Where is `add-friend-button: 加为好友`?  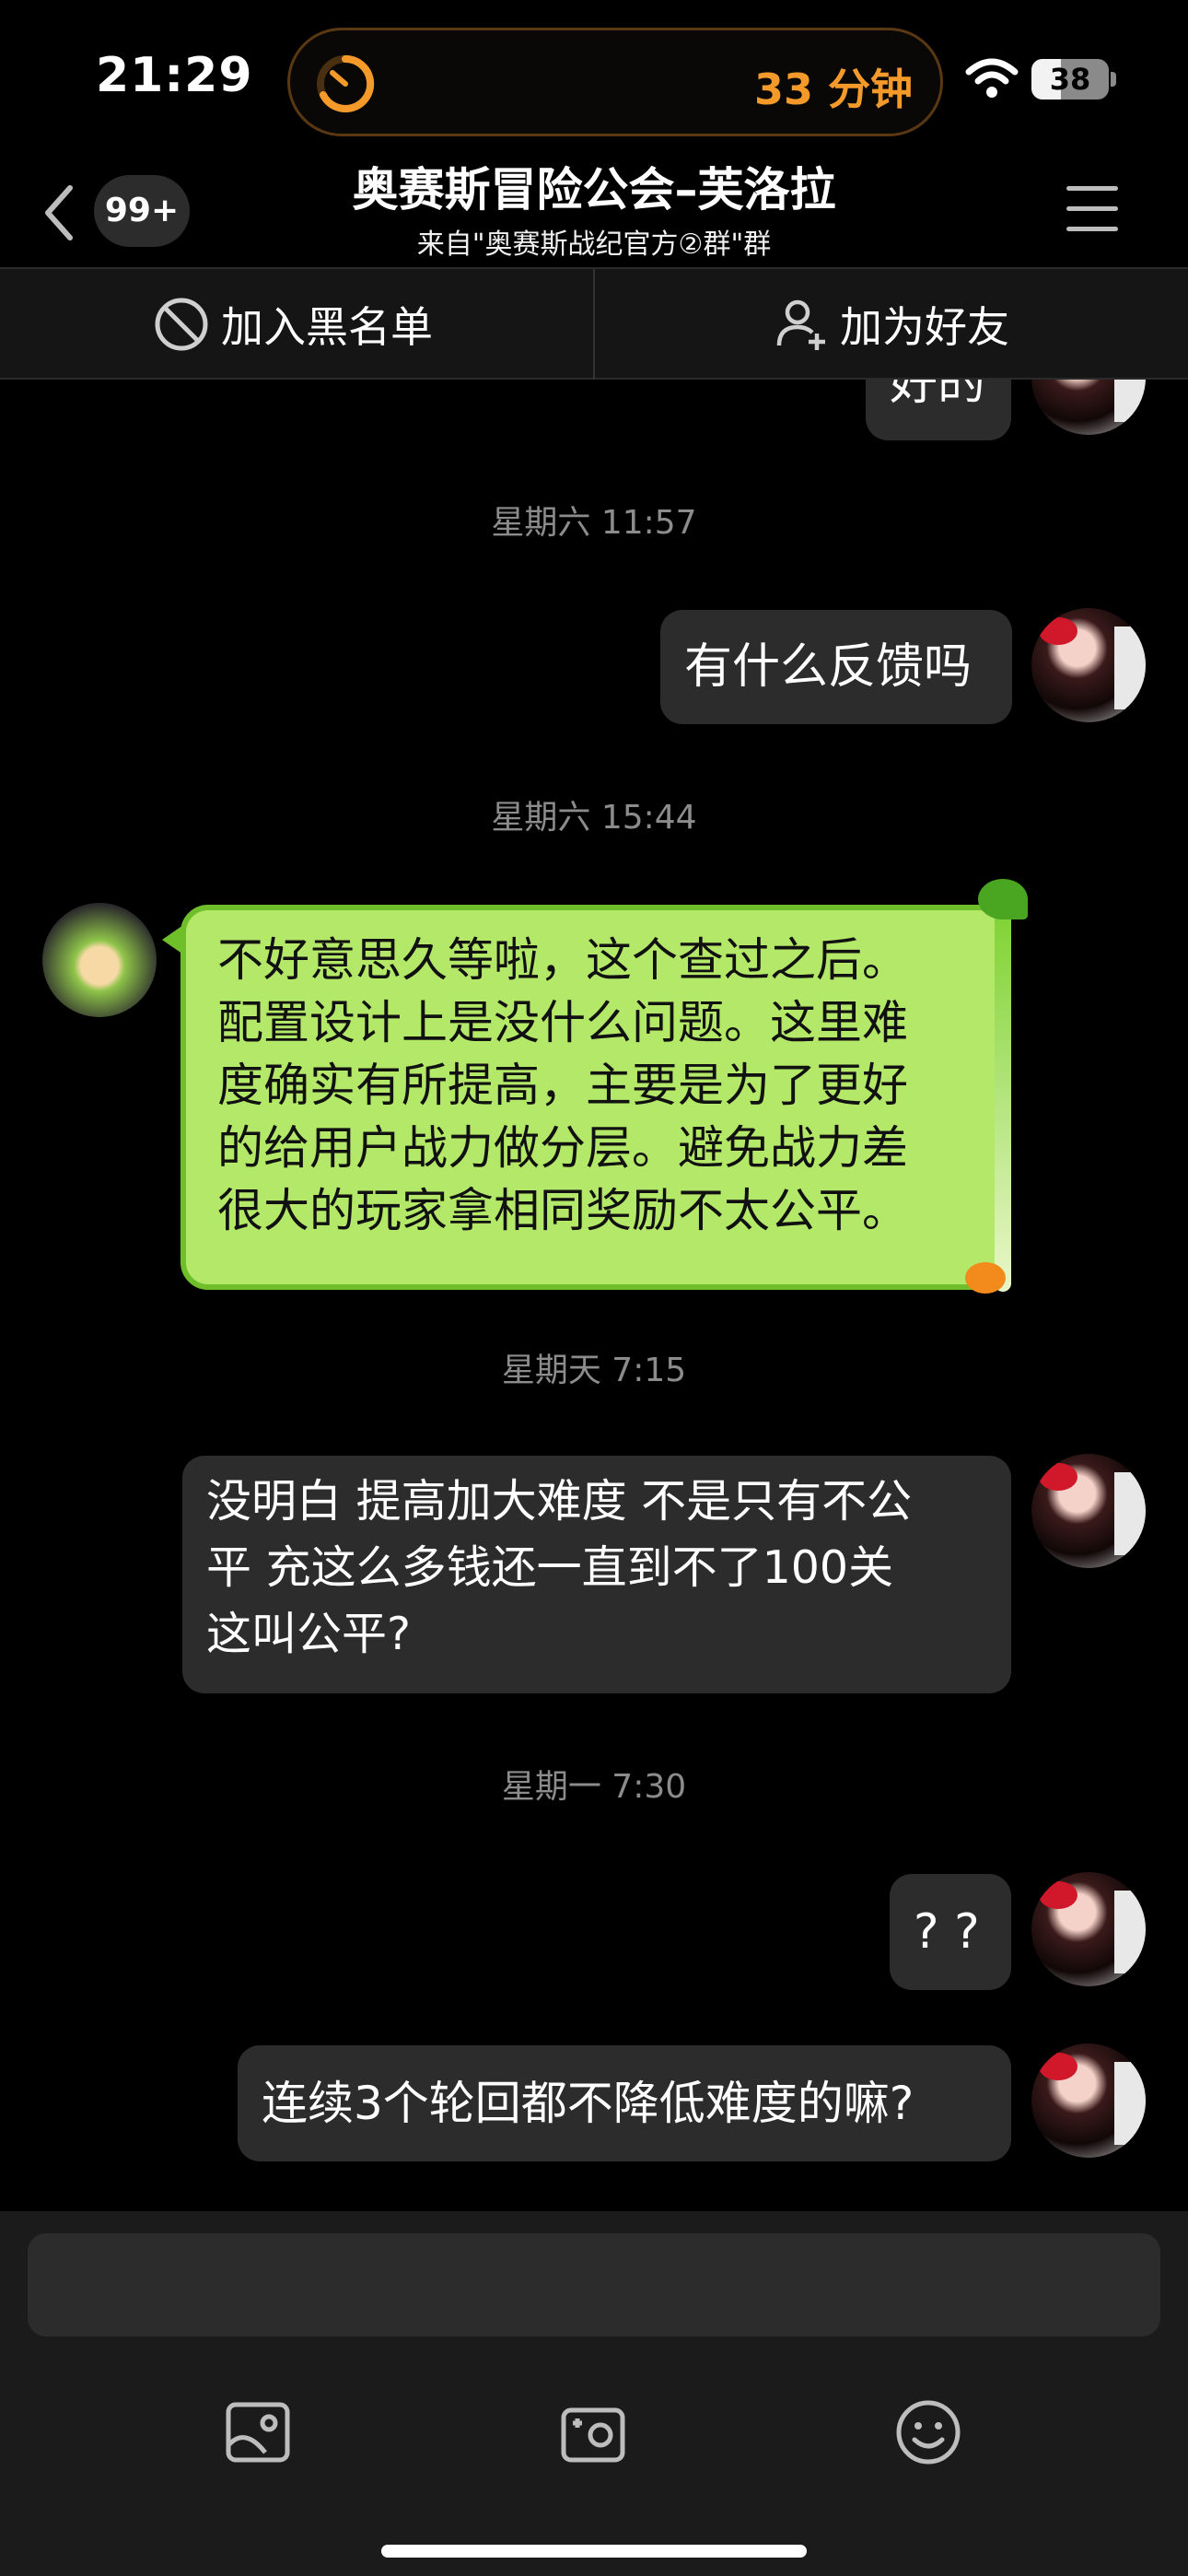 add-friend-button: 加为好友 is located at coordinates (890, 324).